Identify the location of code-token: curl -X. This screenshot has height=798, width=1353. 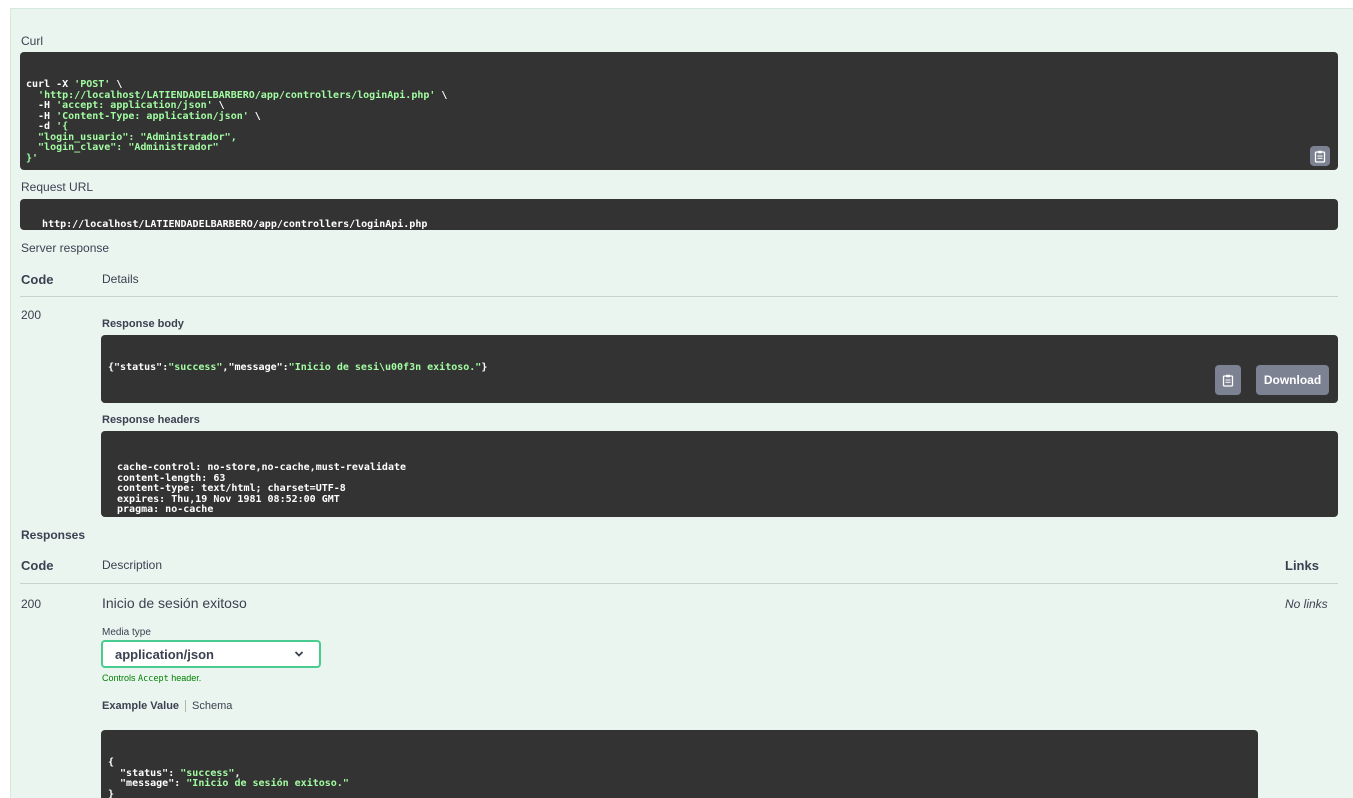
(50, 84).